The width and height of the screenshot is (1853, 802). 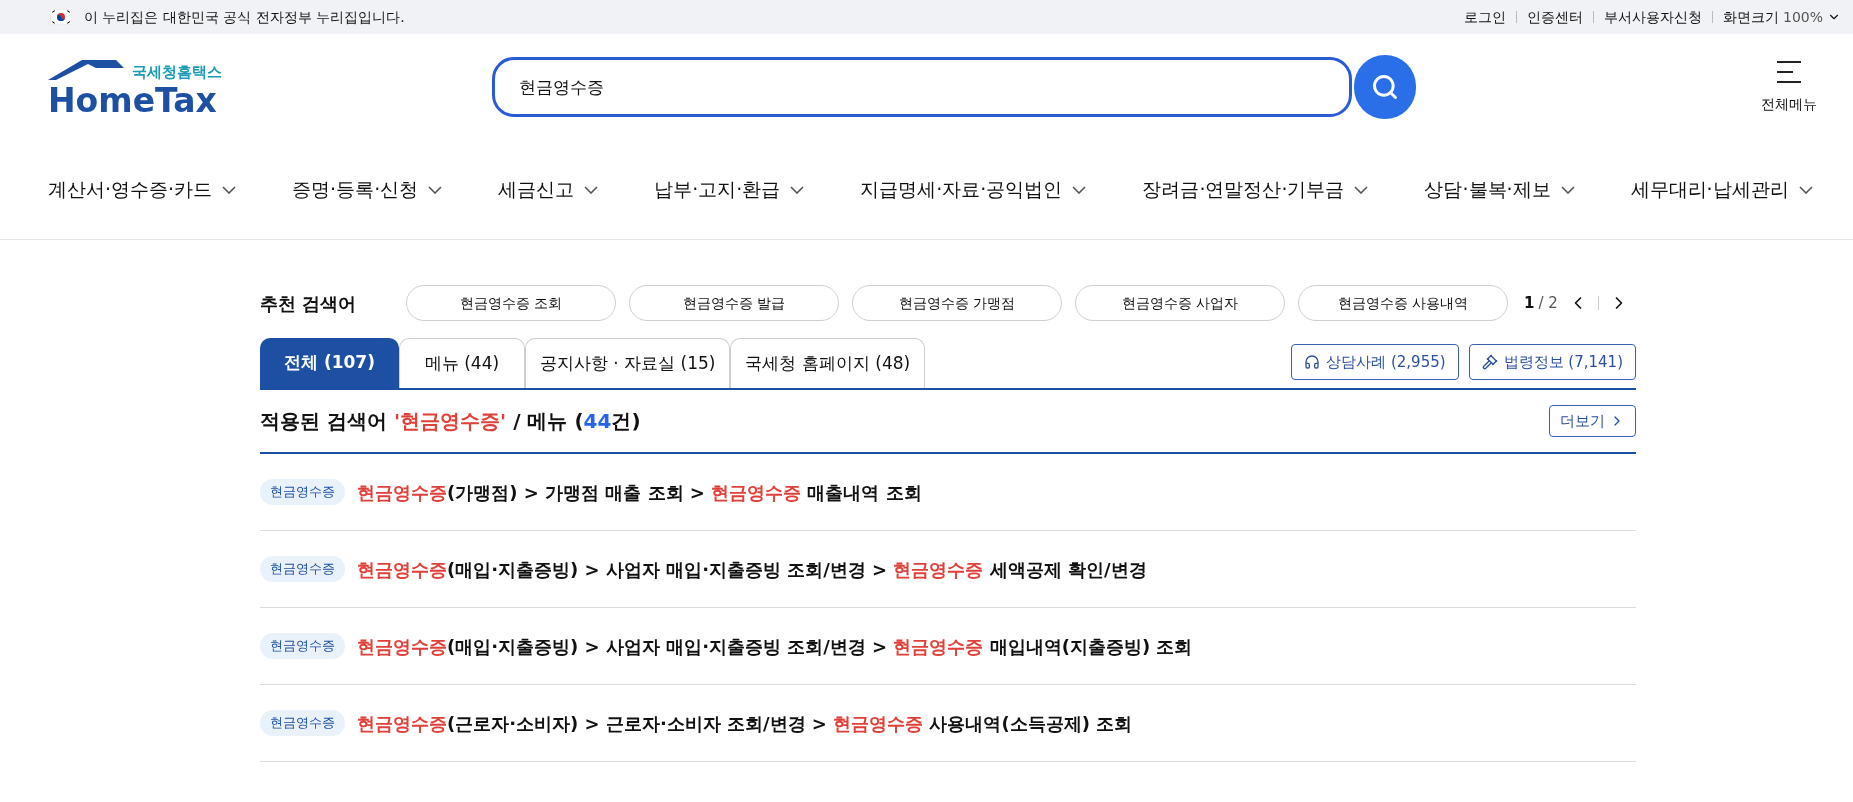 I want to click on result-tab: 공지사항 · 자료실 (15), so click(x=627, y=363).